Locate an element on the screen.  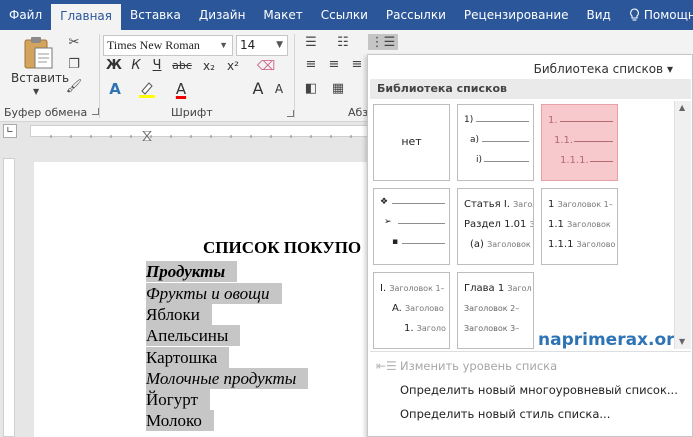
paragraph-group-label: Абз is located at coordinates (358, 112).